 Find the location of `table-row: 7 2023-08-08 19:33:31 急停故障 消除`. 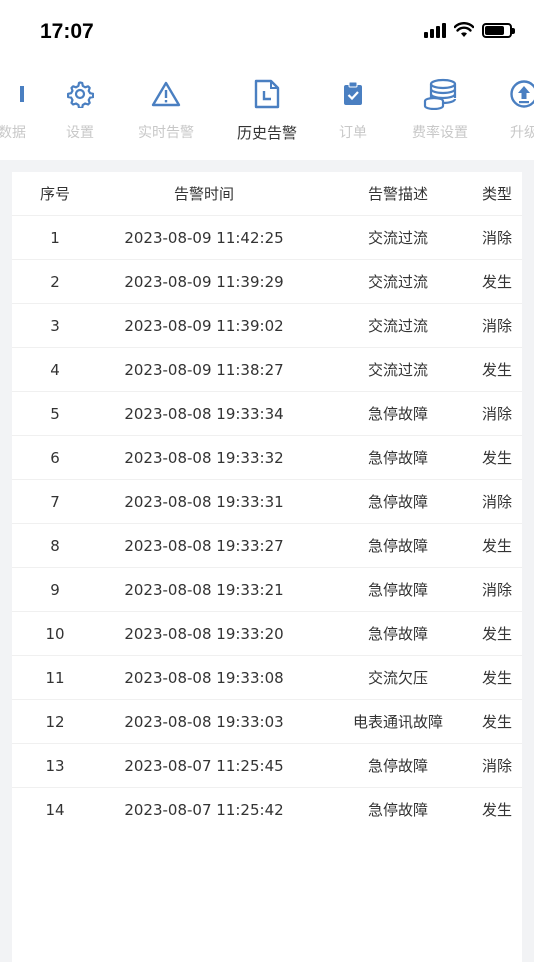

table-row: 7 2023-08-08 19:33:31 急停故障 消除 is located at coordinates (267, 502).